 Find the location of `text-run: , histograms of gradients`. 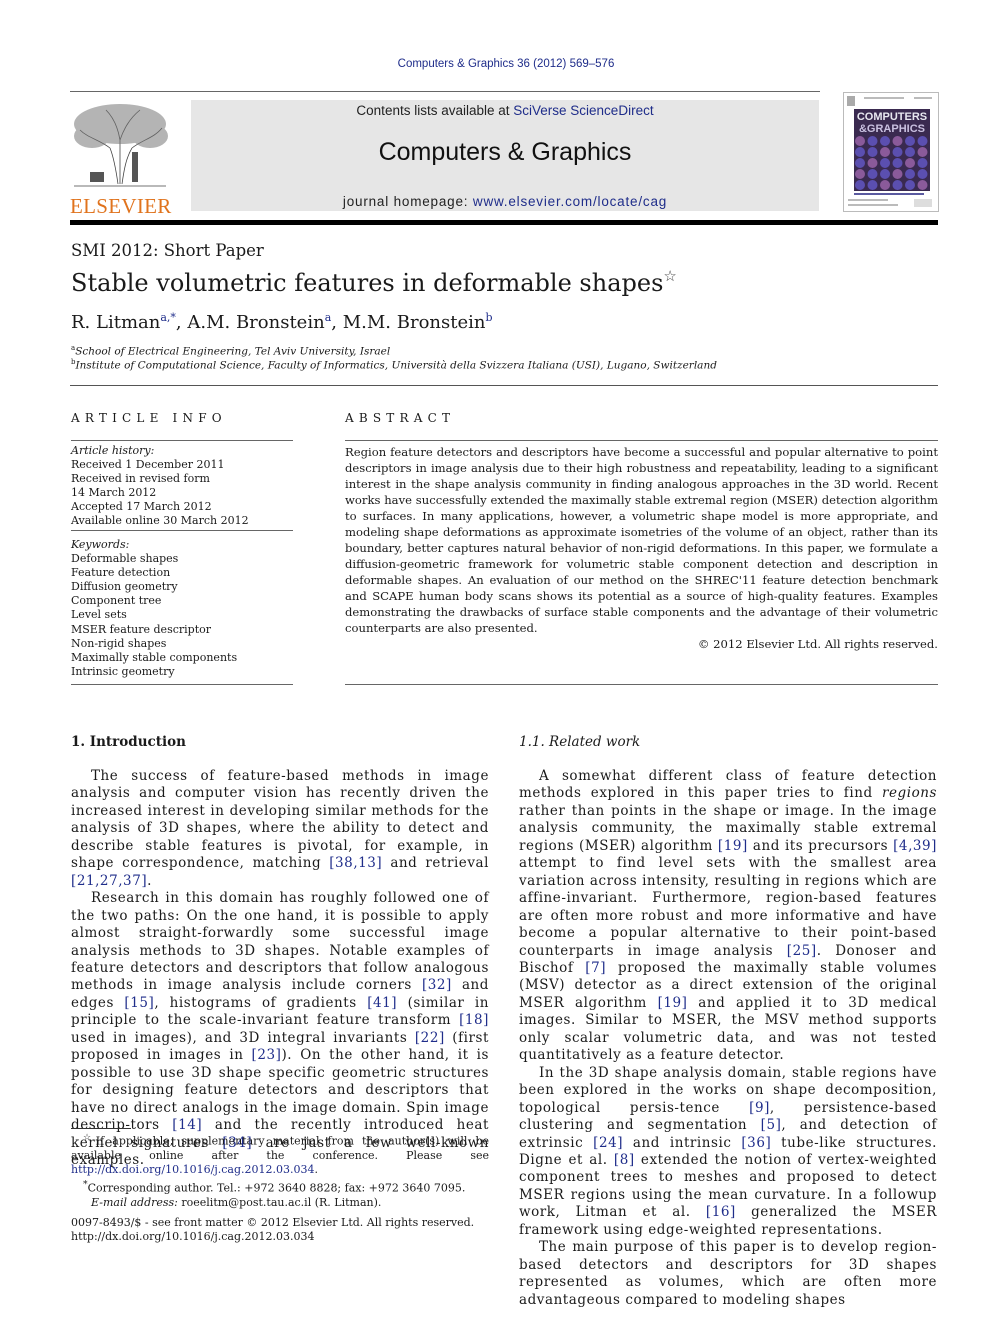

text-run: , histograms of gradients is located at coordinates (261, 1002).